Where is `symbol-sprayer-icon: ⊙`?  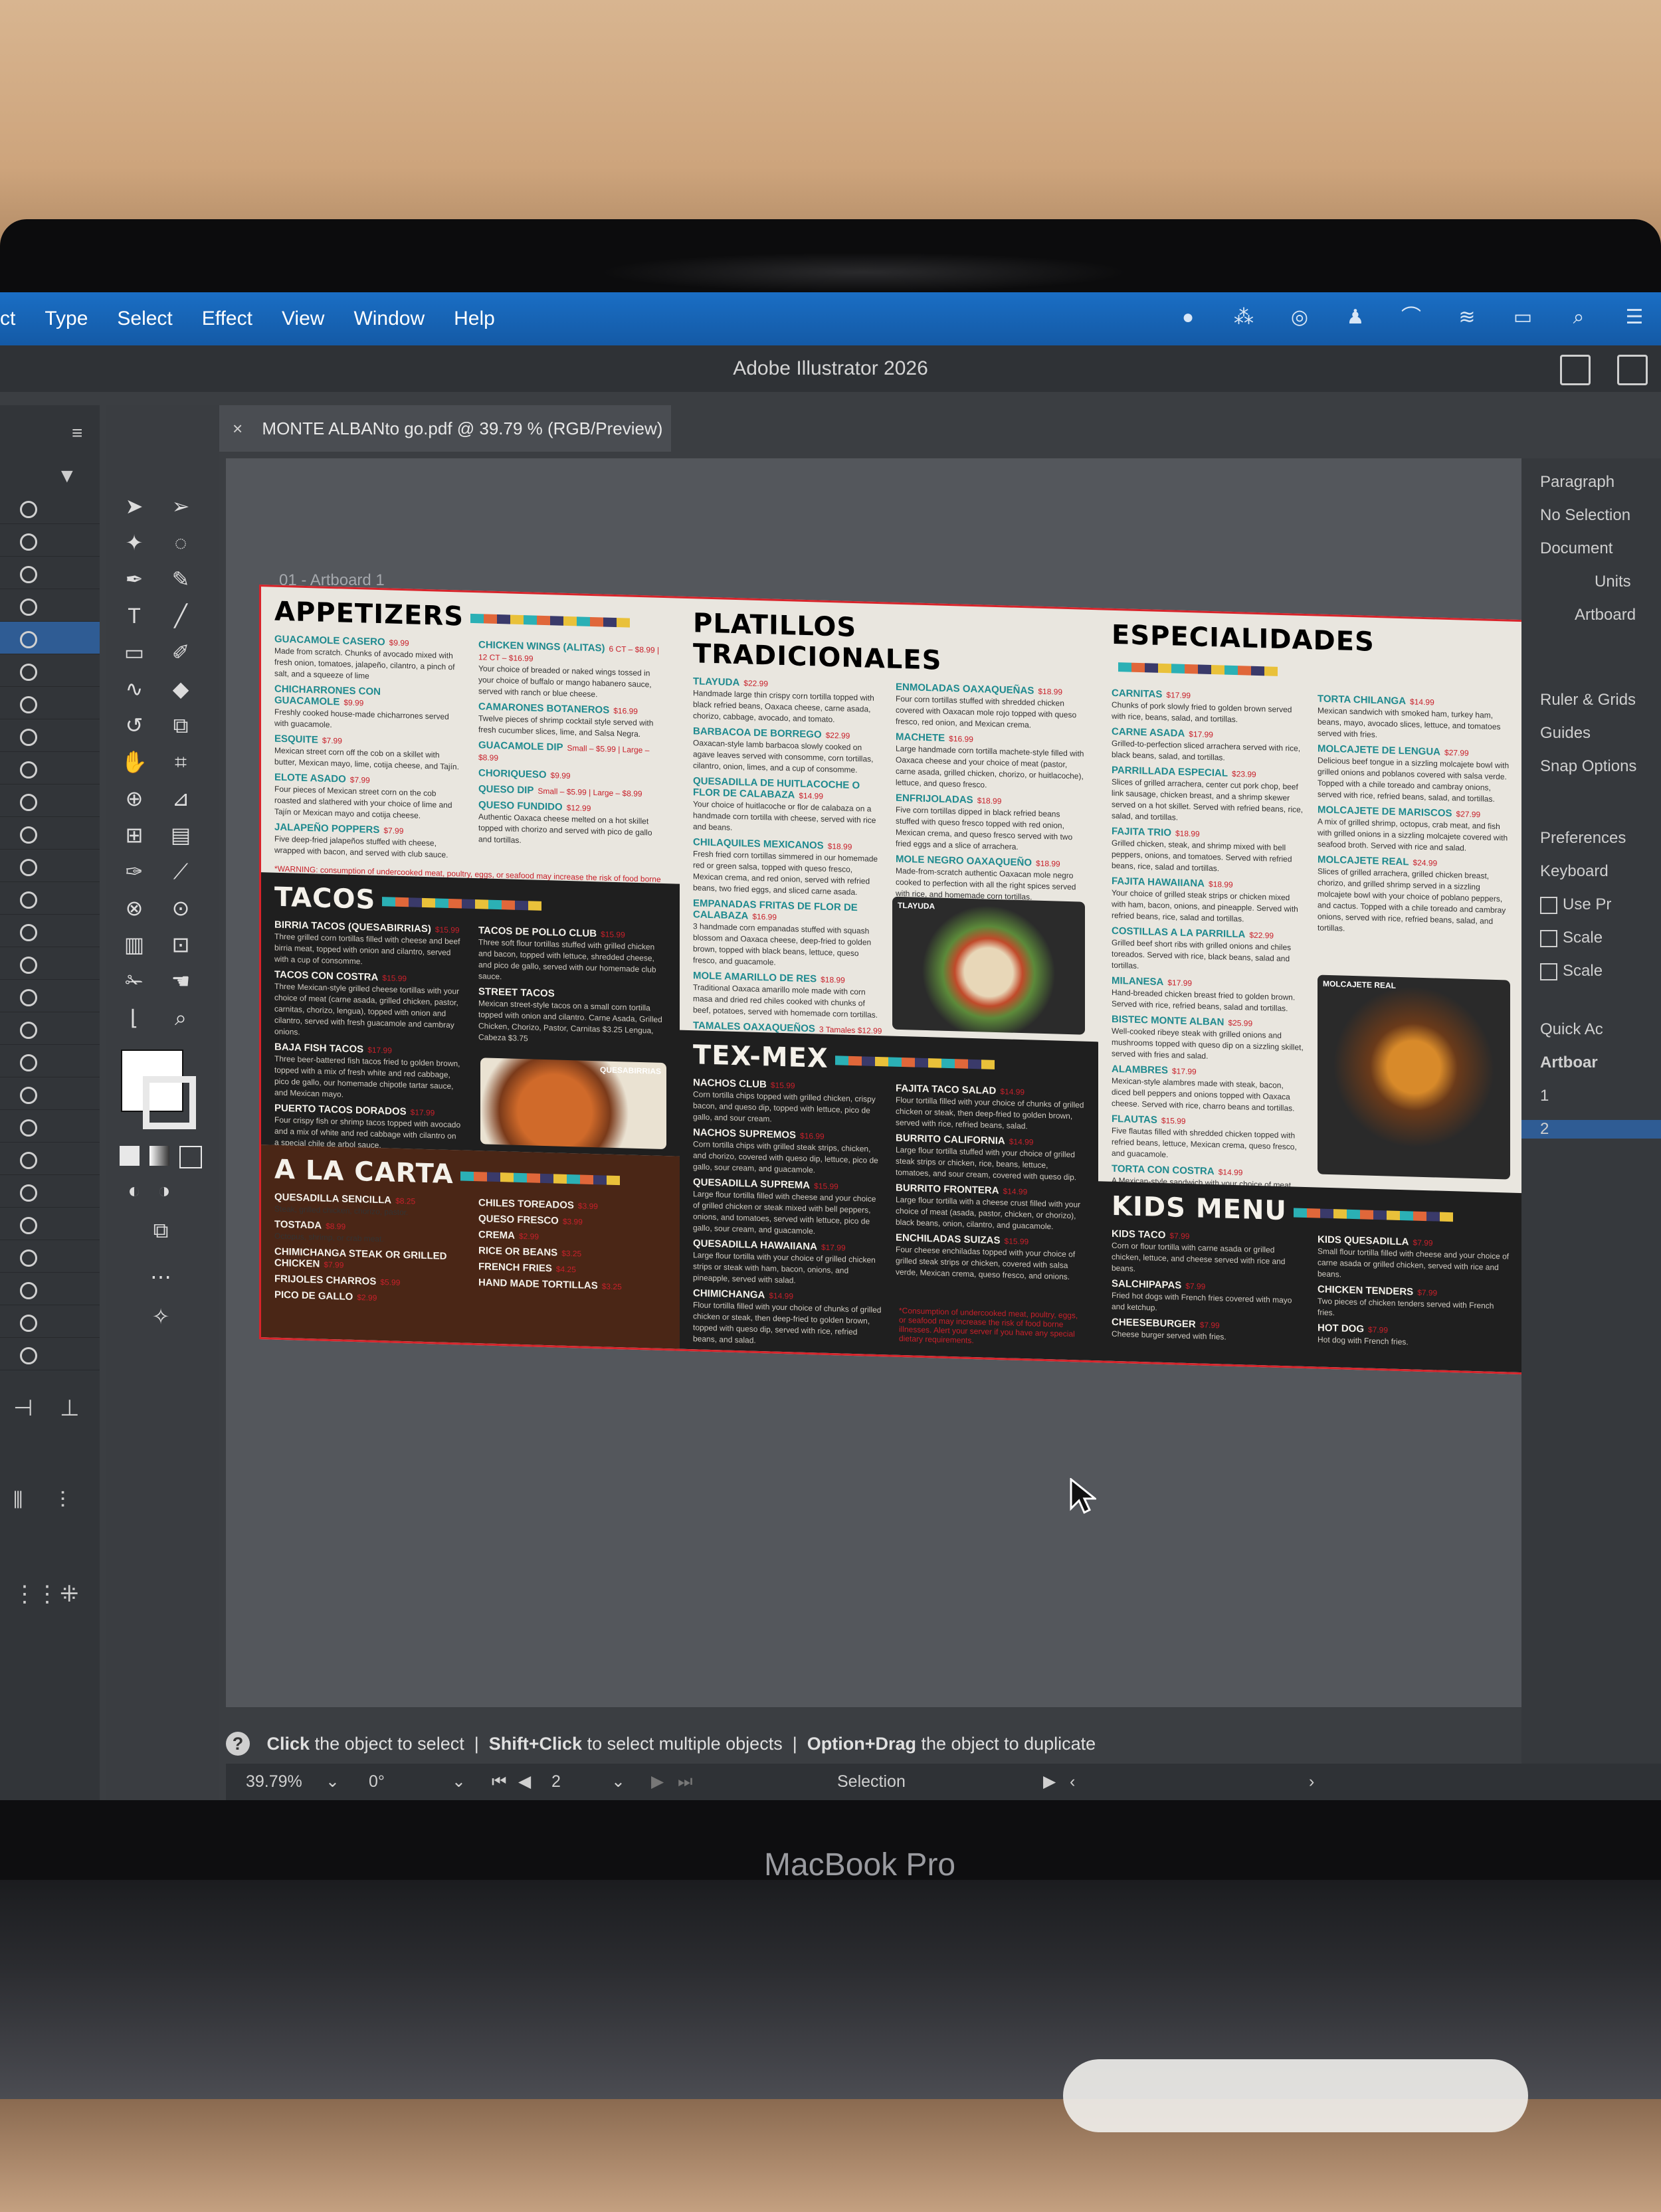 symbol-sprayer-icon: ⊙ is located at coordinates (180, 908).